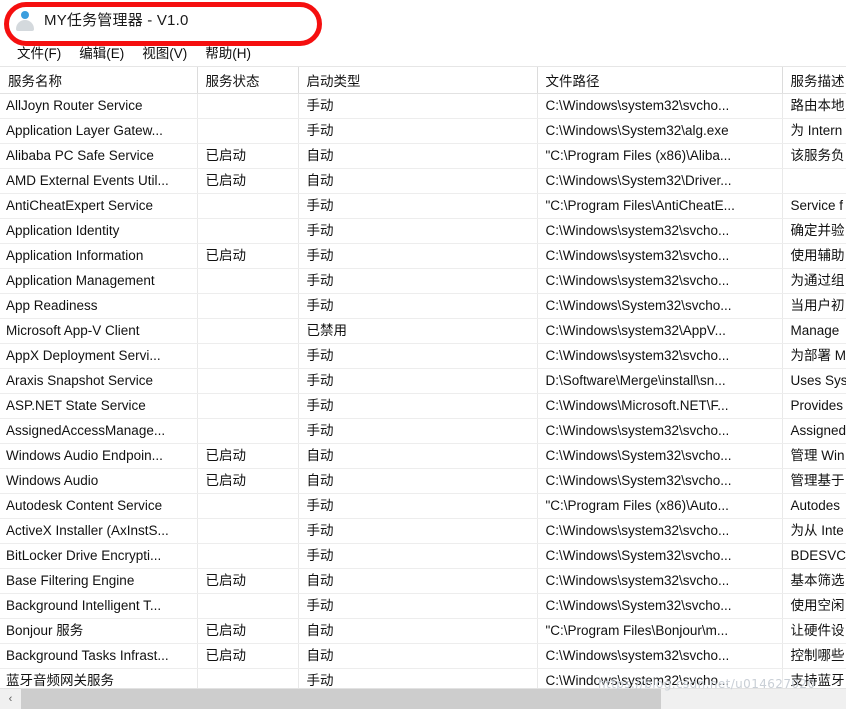 This screenshot has height=709, width=846. What do you see at coordinates (814, 456) in the screenshot?
I see `cell-service-description: 管理 Win` at bounding box center [814, 456].